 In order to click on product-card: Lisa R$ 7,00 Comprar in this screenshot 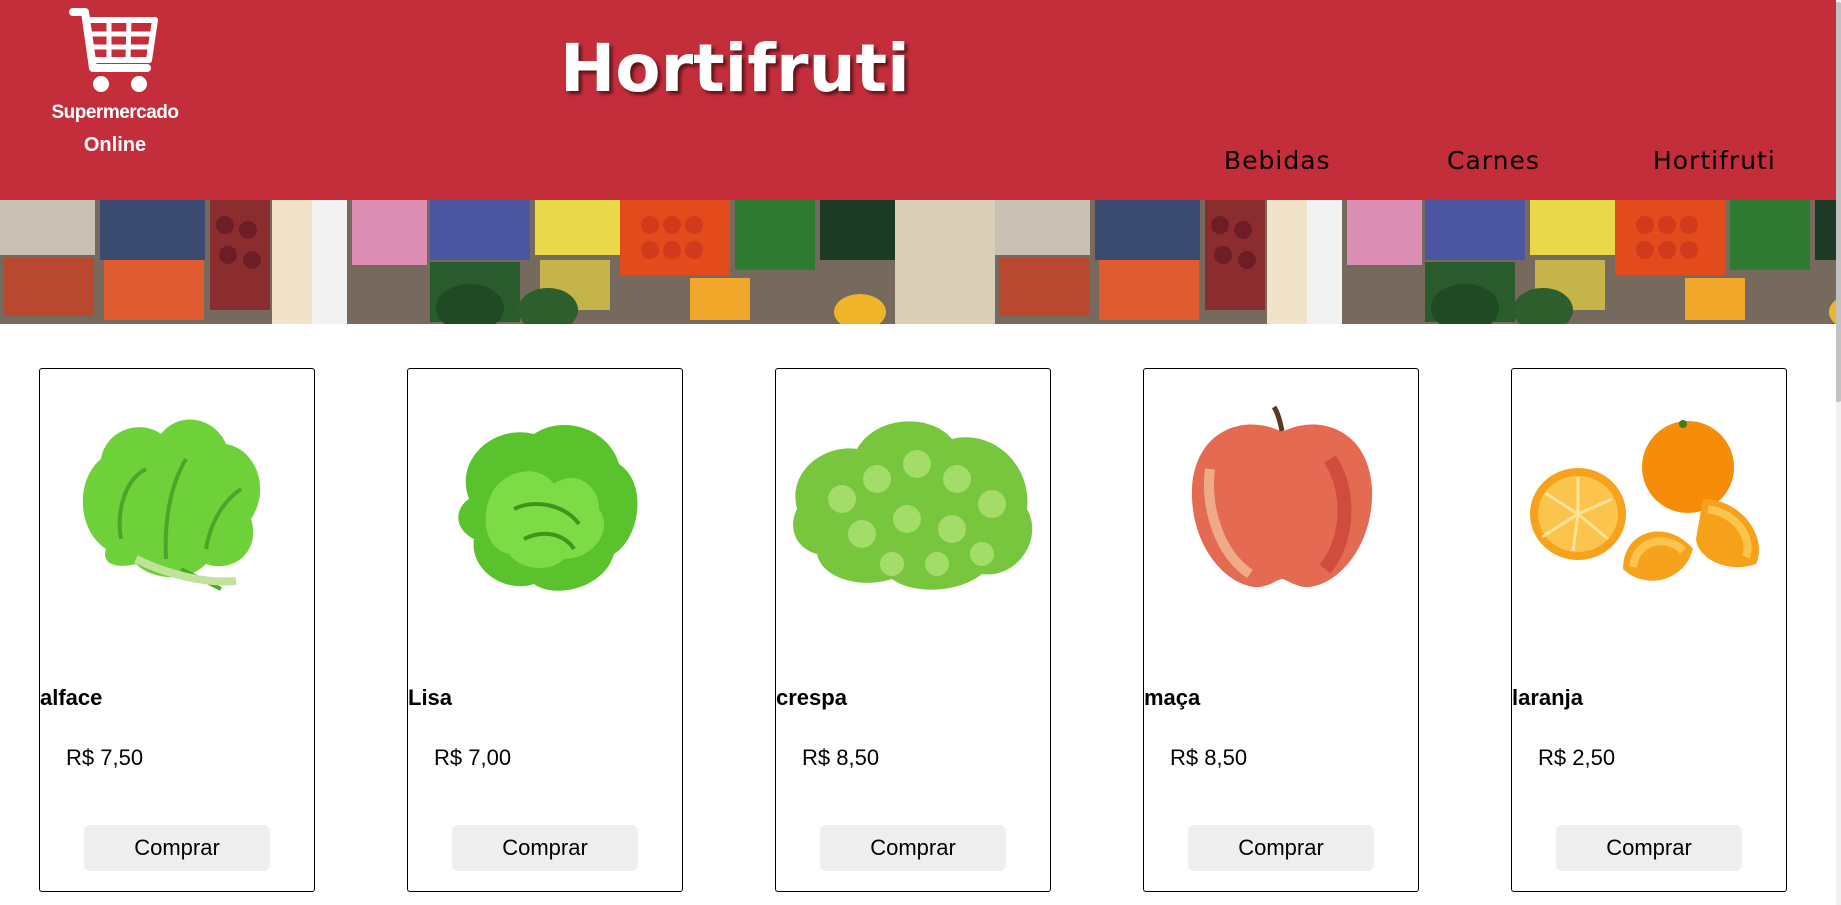, I will do `click(545, 630)`.